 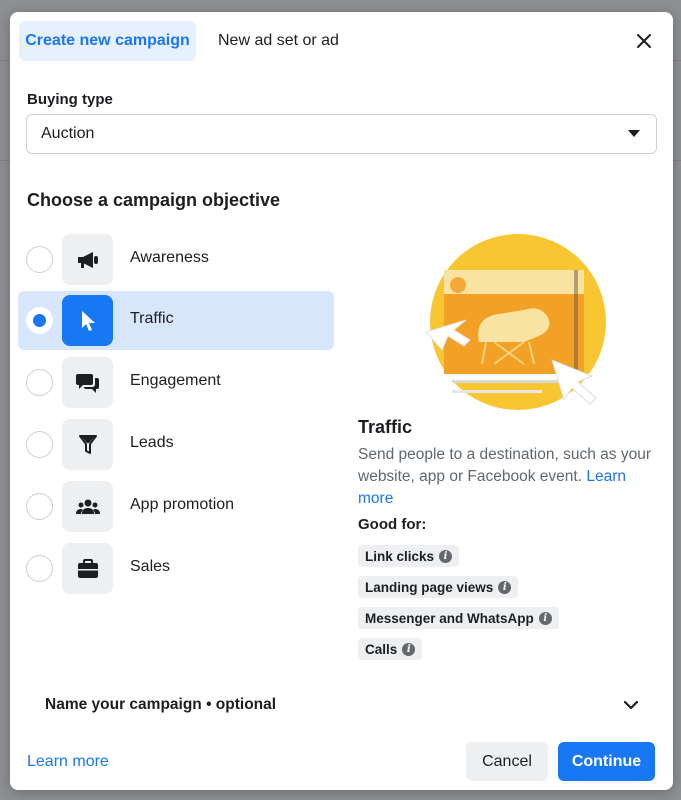 I want to click on chip-landing-page-views: Landing page views i, so click(x=438, y=587).